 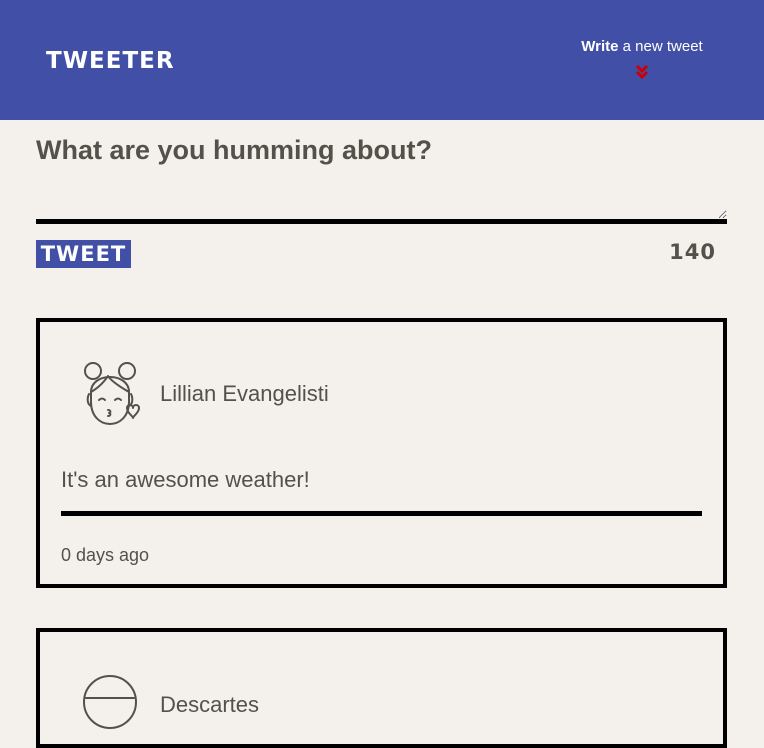 What do you see at coordinates (381, 513) in the screenshot?
I see `tweet-divider` at bounding box center [381, 513].